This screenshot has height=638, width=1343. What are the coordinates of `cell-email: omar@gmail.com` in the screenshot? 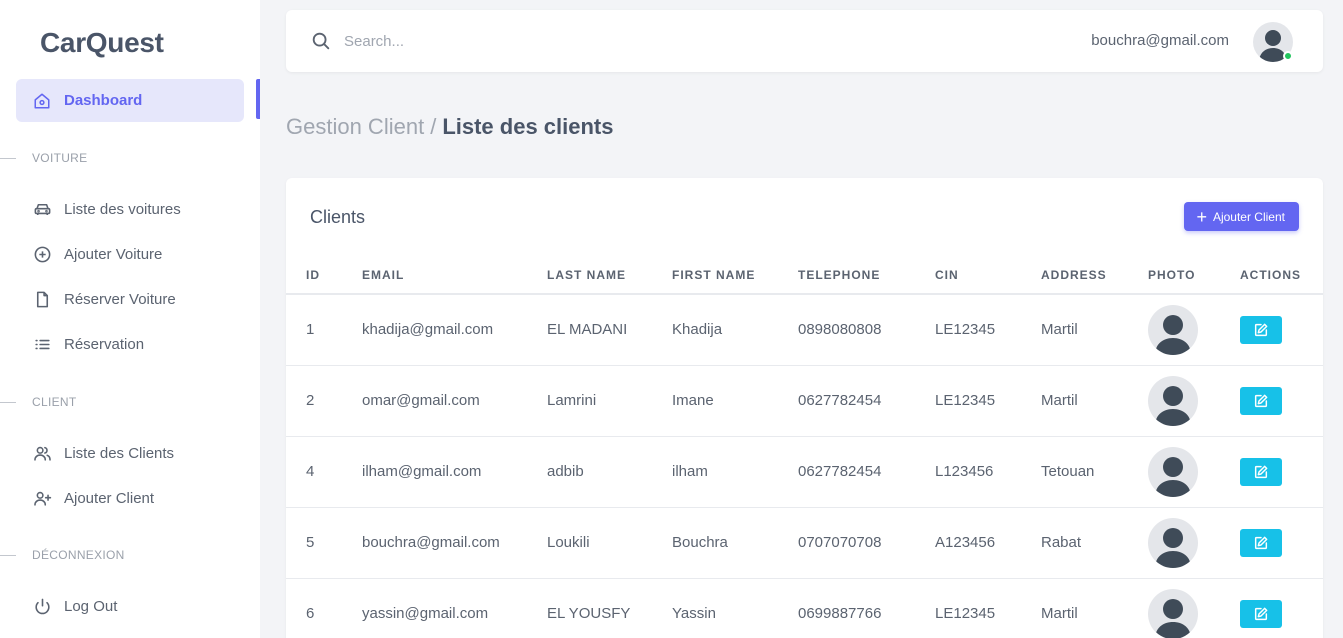 It's located at (454, 401).